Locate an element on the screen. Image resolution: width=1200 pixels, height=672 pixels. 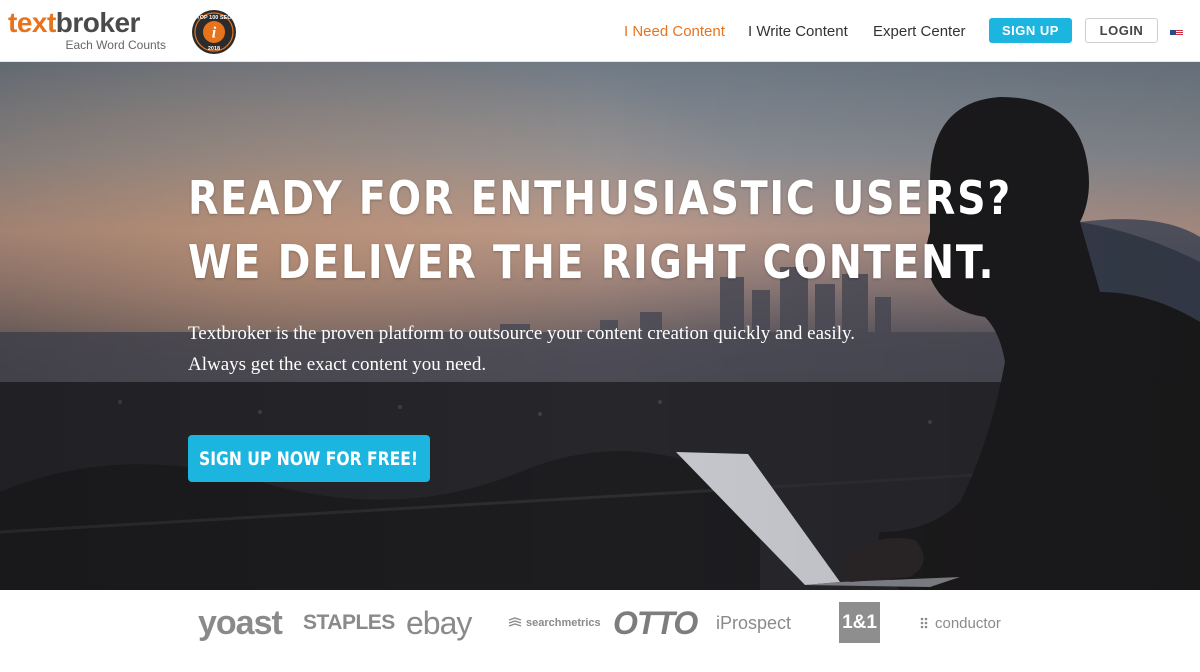
header-signup-button: SIGN UP is located at coordinates (1030, 30).